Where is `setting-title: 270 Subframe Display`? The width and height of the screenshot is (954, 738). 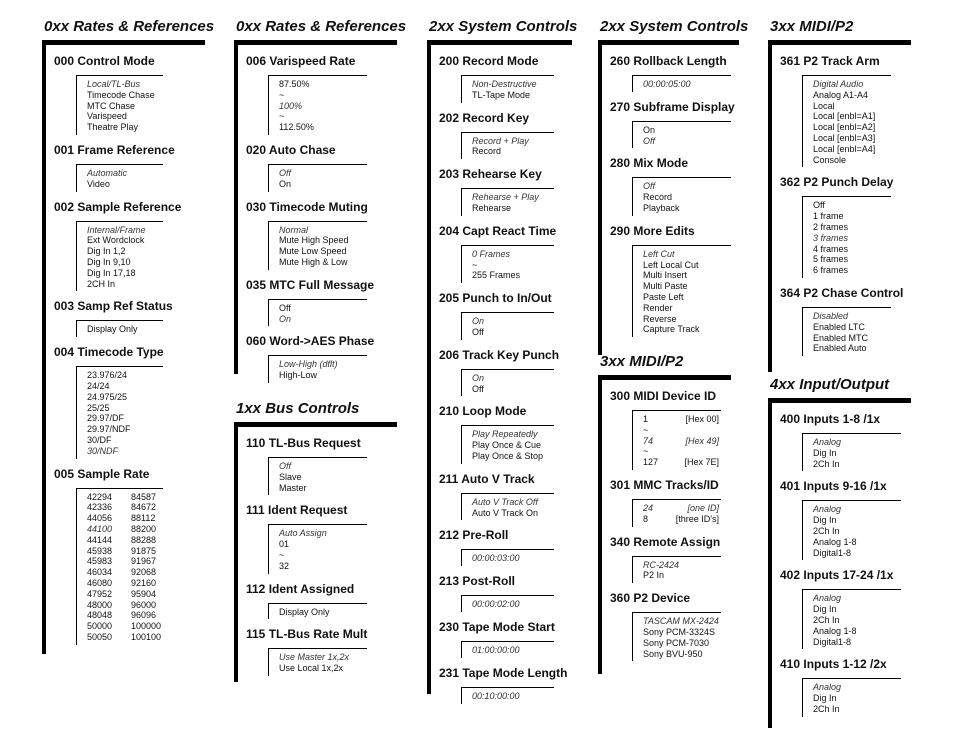 setting-title: 270 Subframe Display is located at coordinates (672, 106).